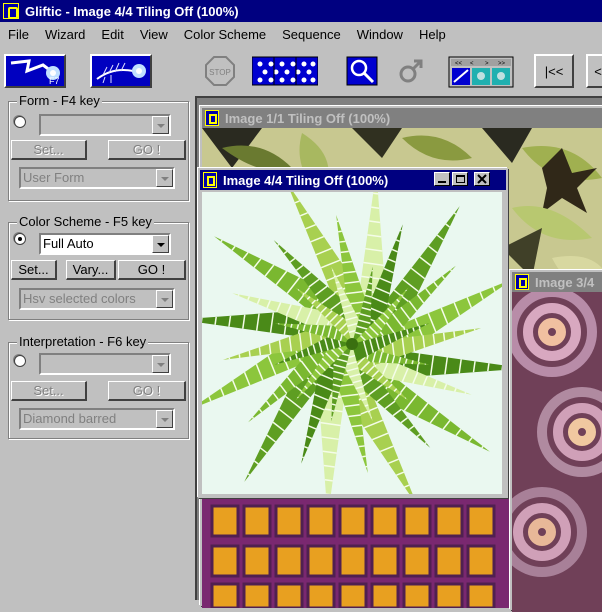  I want to click on menu-sequence: Sequence, so click(311, 34).